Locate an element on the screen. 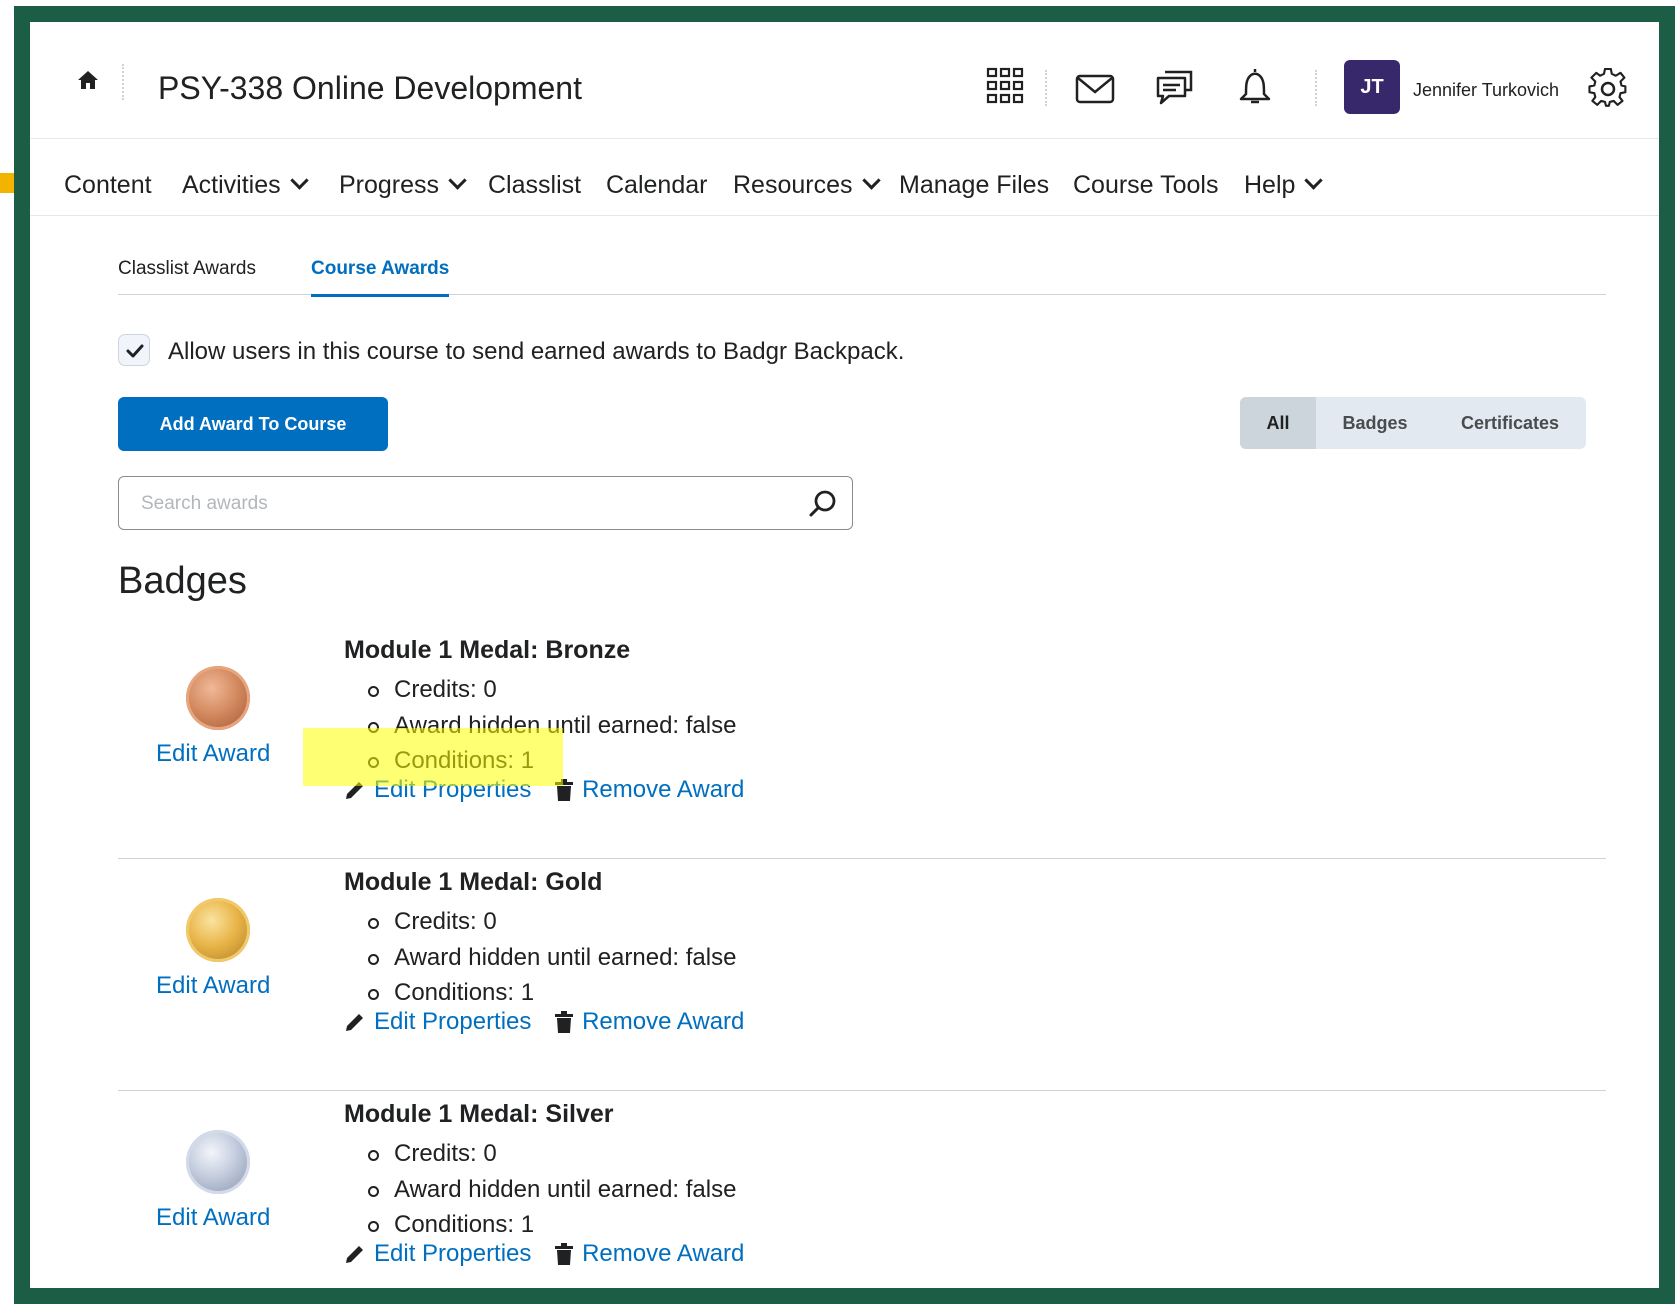 The image size is (1675, 1313). badgr-backpack-checkbox is located at coordinates (134, 350).